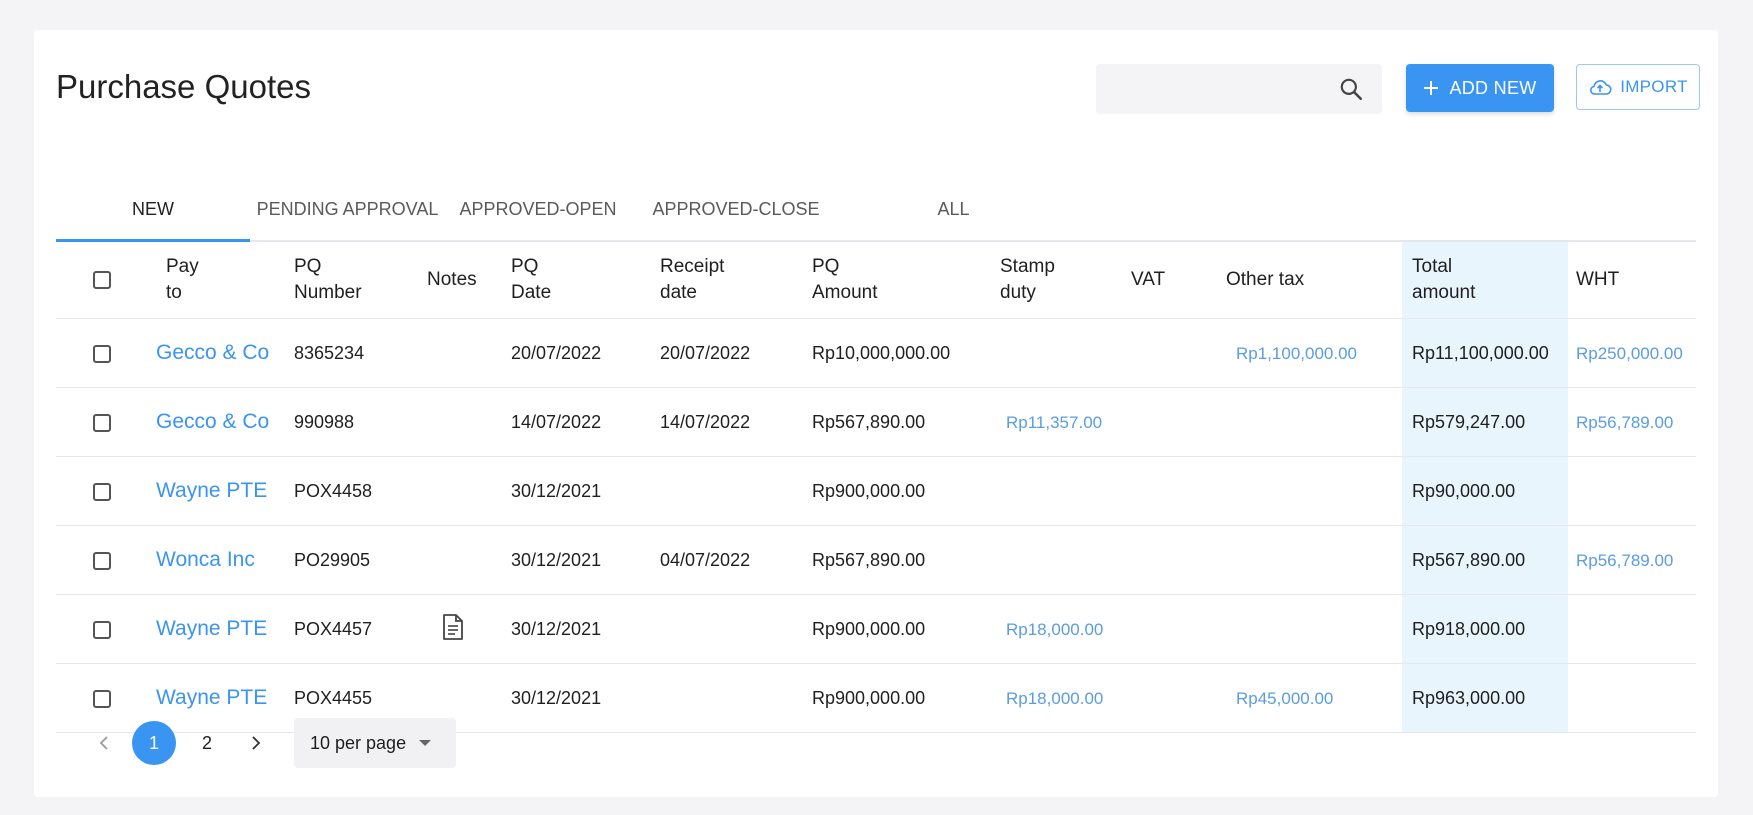 This screenshot has height=815, width=1753. I want to click on wht-link: Rp250,000.00, so click(1629, 353).